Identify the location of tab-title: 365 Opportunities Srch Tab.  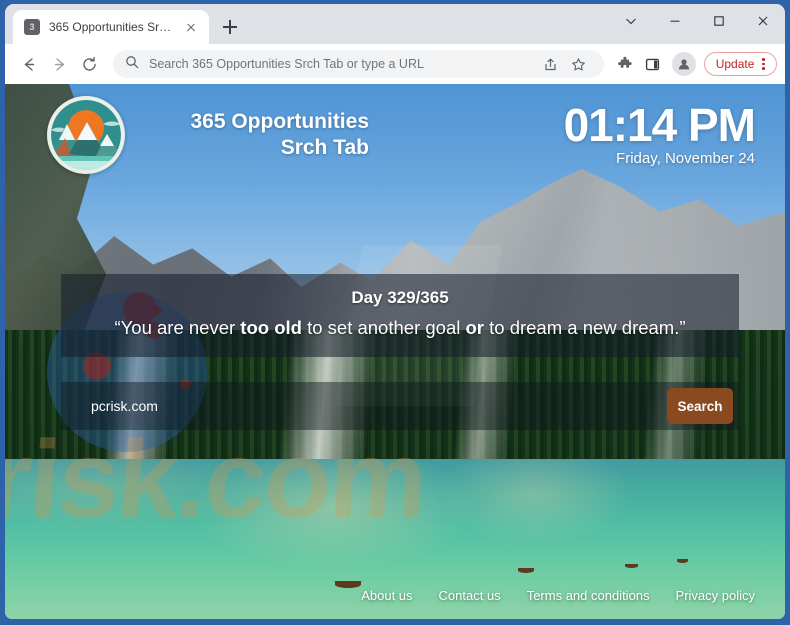
(111, 27).